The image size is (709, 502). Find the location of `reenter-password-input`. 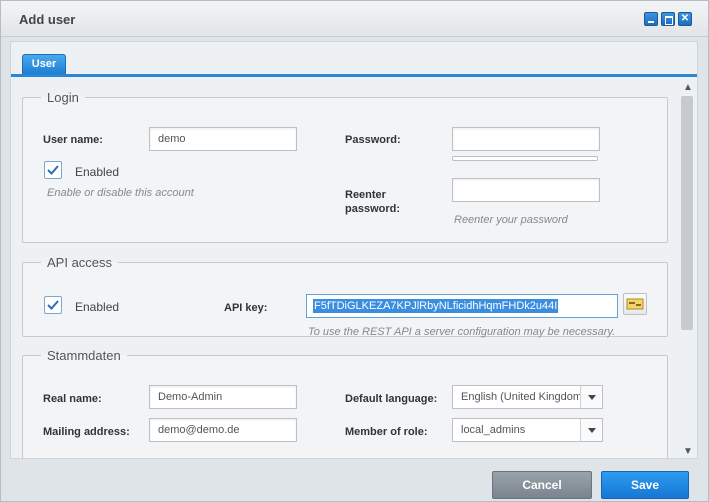

reenter-password-input is located at coordinates (526, 190).